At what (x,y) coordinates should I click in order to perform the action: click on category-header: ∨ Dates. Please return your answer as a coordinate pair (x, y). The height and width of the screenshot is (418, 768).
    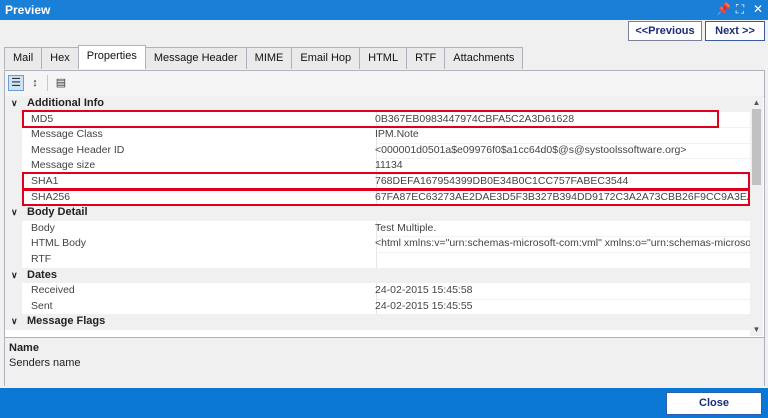
    Looking at the image, I should click on (377, 275).